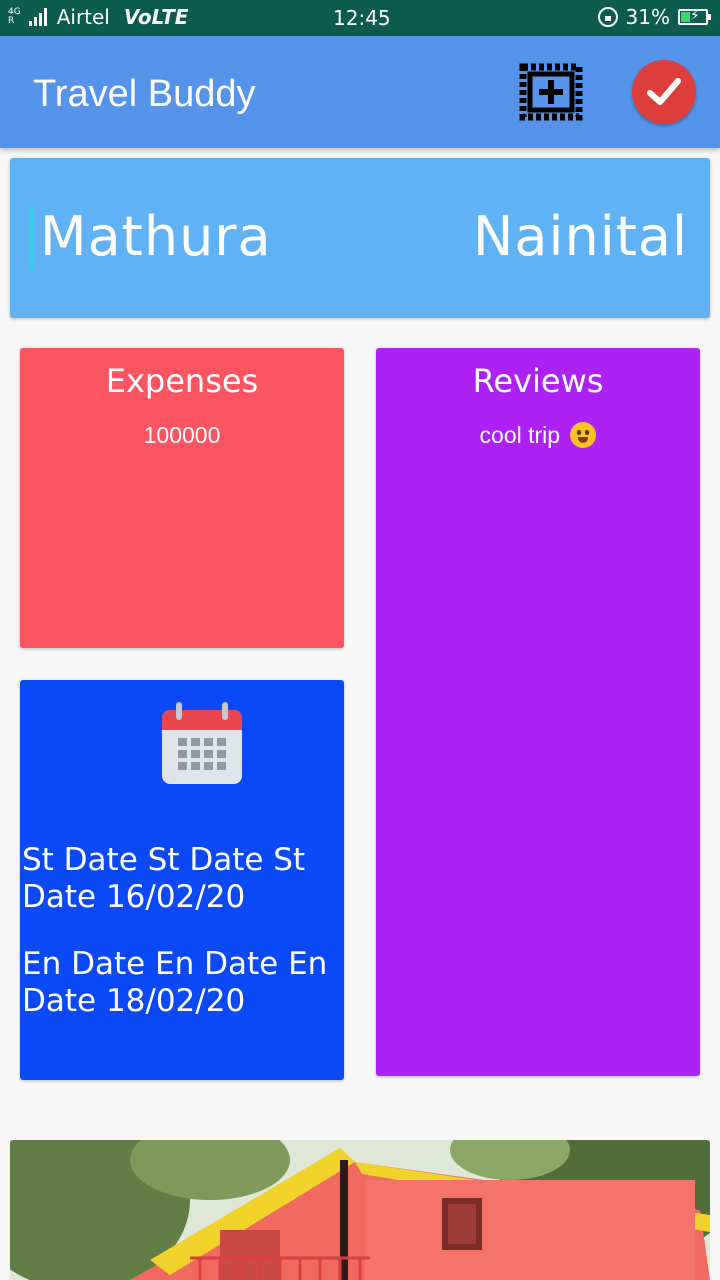 The image size is (720, 1280). I want to click on expenses-title: Expenses, so click(182, 381).